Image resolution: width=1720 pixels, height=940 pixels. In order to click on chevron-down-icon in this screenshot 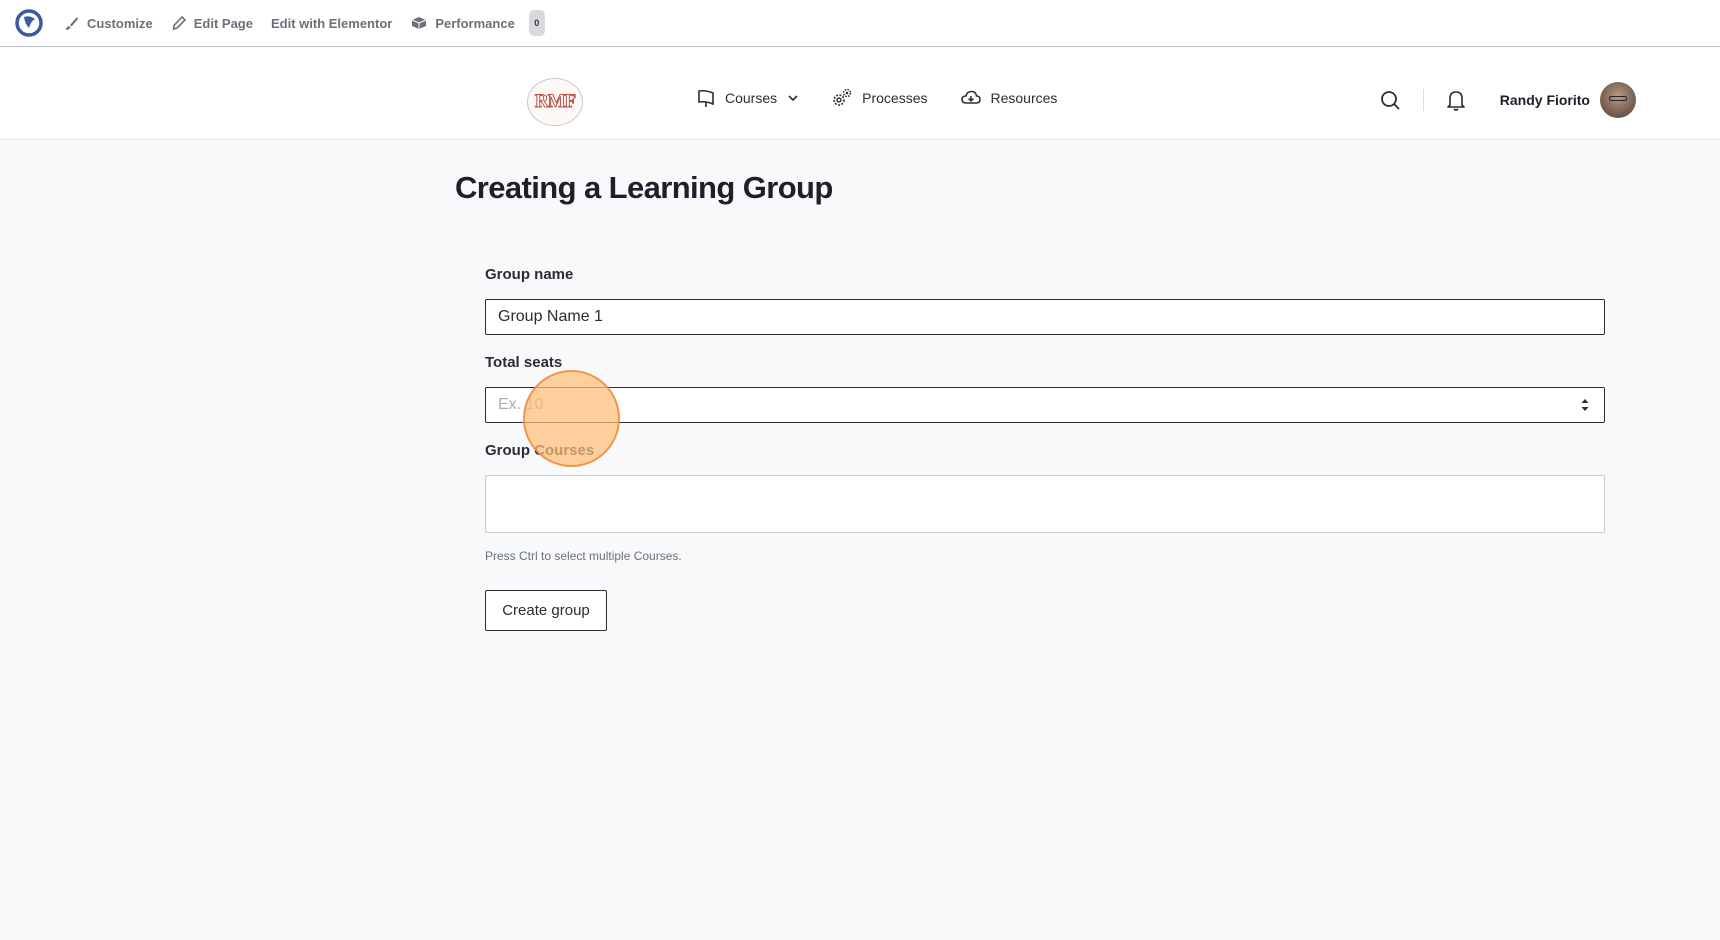, I will do `click(793, 98)`.